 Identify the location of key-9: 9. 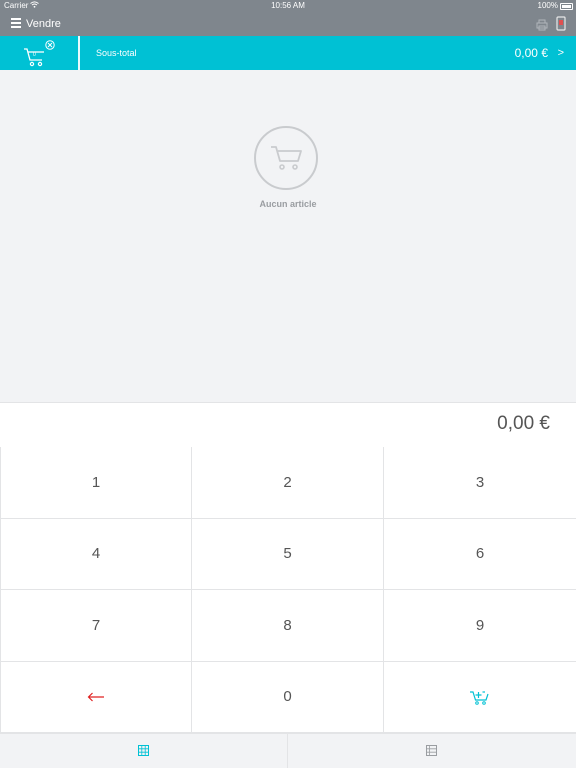
(480, 626).